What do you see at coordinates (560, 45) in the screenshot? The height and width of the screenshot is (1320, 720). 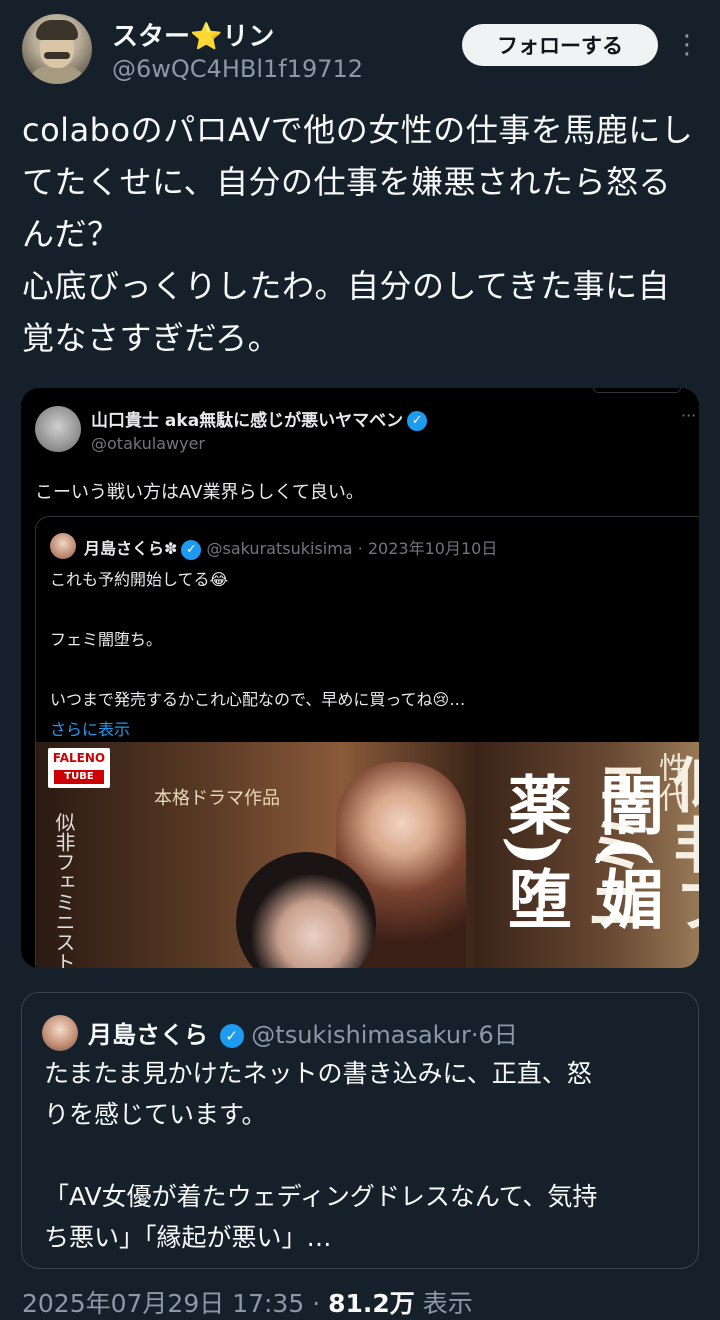 I see `follow-button: フォローする` at bounding box center [560, 45].